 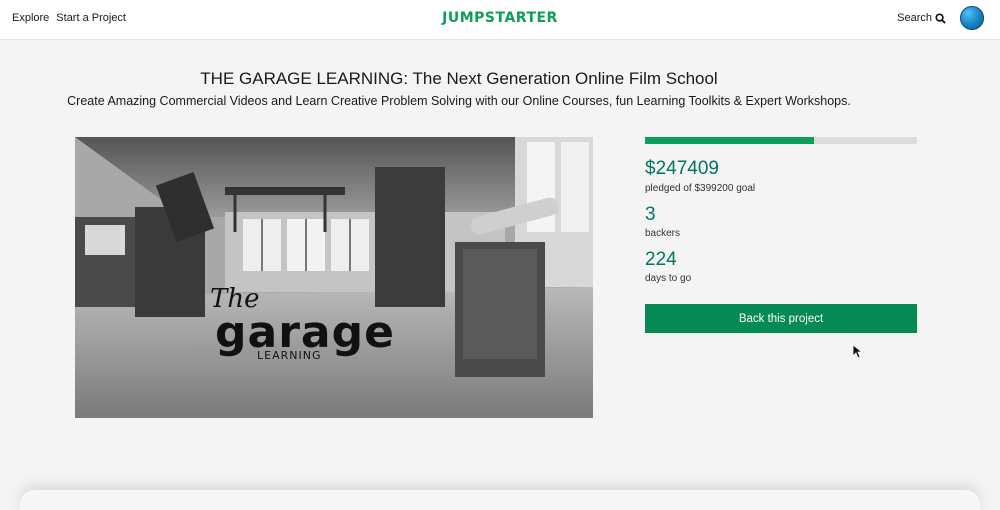 I want to click on jumpstarter-logo: JUMPSTARTER, so click(x=500, y=18).